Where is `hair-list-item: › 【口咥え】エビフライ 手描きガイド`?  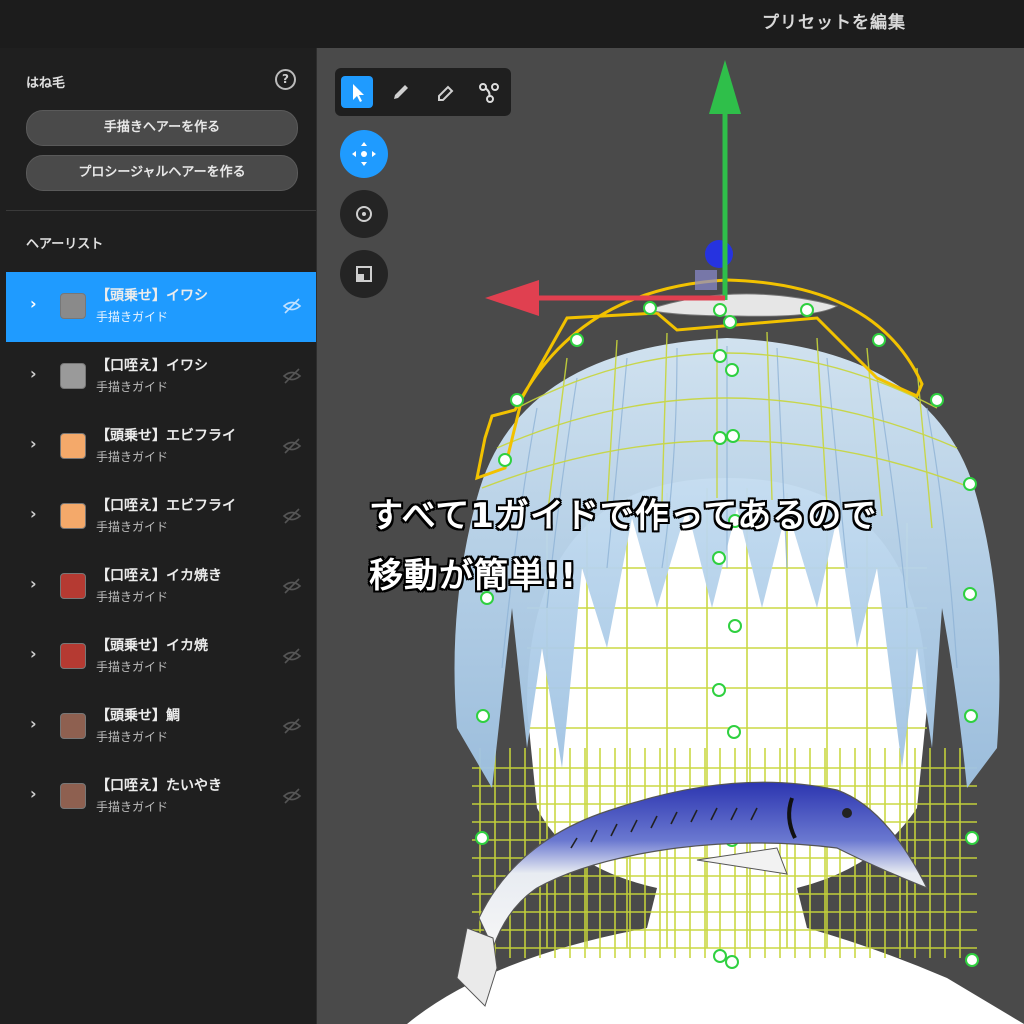 hair-list-item: › 【口咥え】エビフライ 手描きガイド is located at coordinates (161, 517).